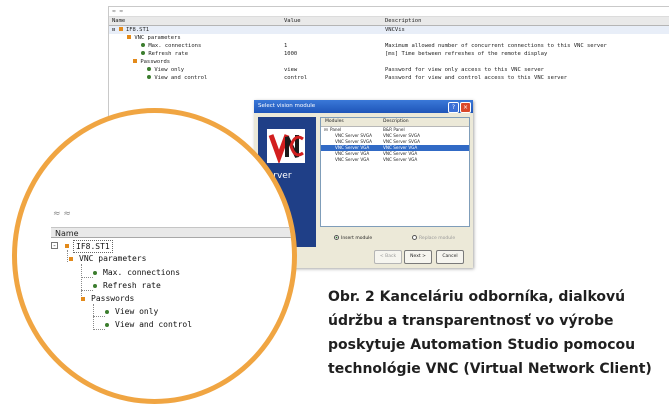 The width and height of the screenshot is (669, 416). I want to click on bg-row-name: View only, so click(169, 70).